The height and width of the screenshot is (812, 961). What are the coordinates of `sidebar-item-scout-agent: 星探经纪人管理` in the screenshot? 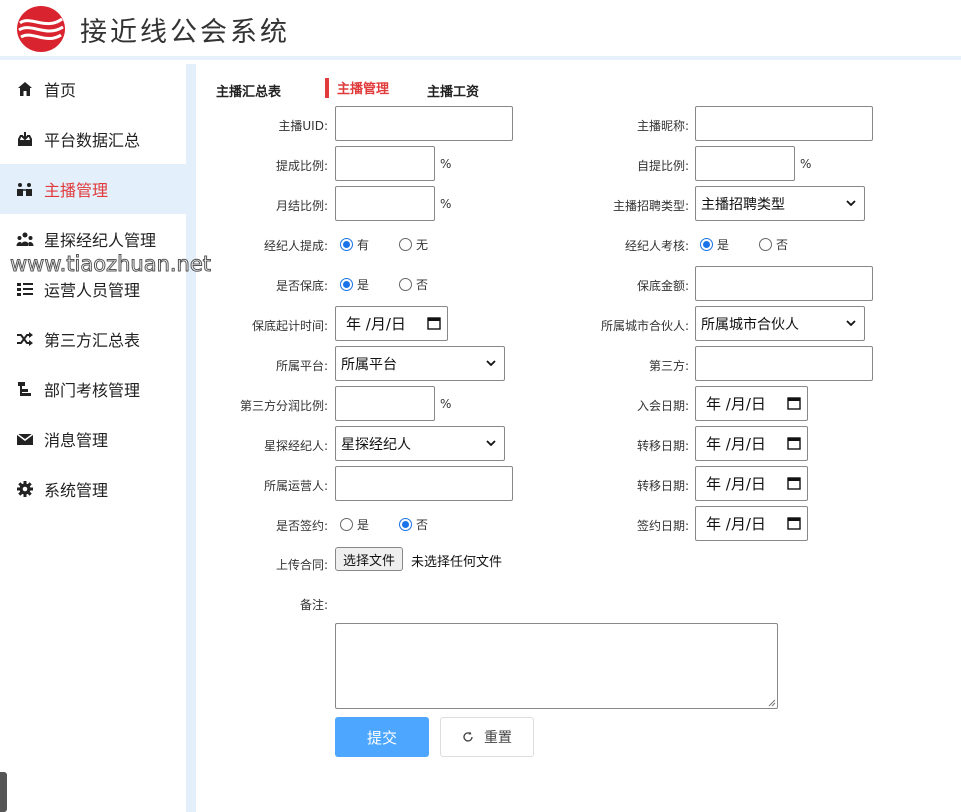 It's located at (98, 239).